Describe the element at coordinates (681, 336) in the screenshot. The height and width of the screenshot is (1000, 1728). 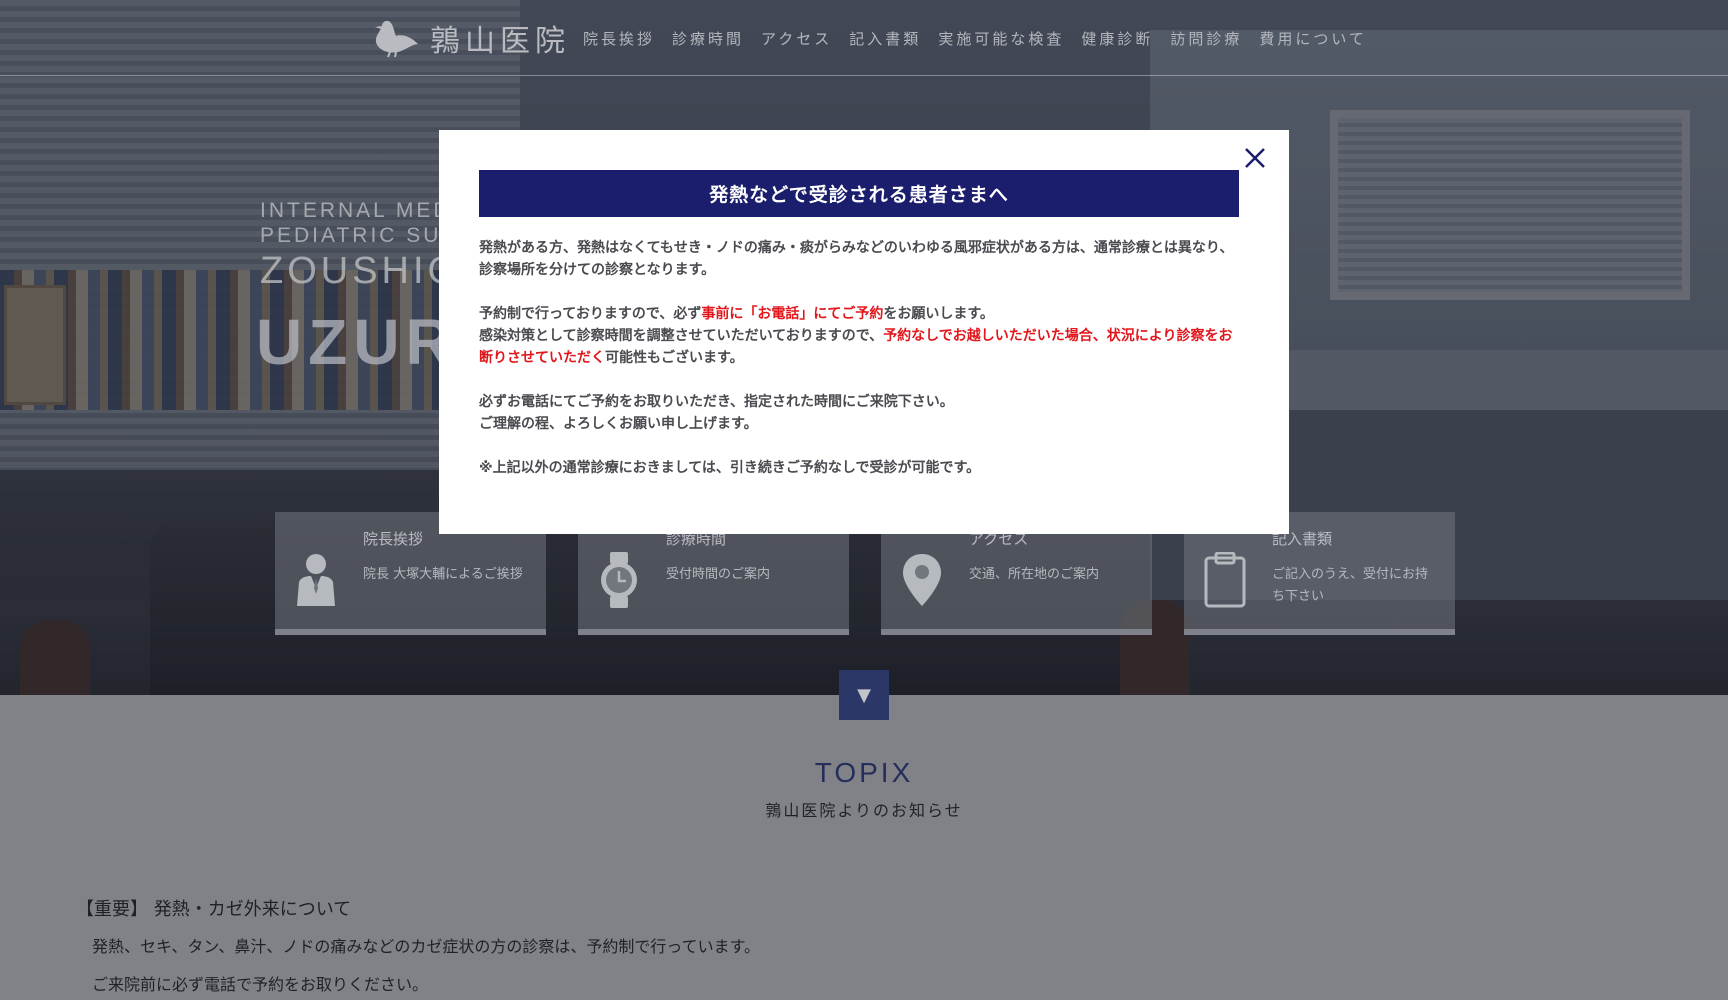
I see `modal-text: 感染対策として診察時間を調整させていただいておりますので、` at that location.